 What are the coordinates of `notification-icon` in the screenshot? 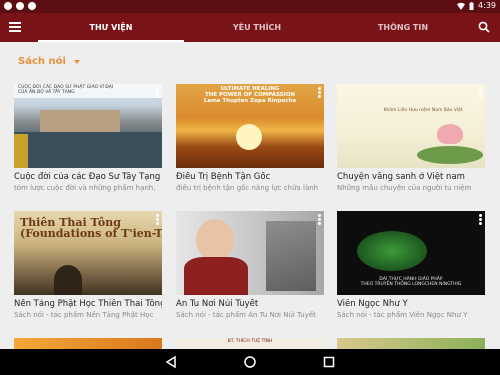 It's located at (8, 6).